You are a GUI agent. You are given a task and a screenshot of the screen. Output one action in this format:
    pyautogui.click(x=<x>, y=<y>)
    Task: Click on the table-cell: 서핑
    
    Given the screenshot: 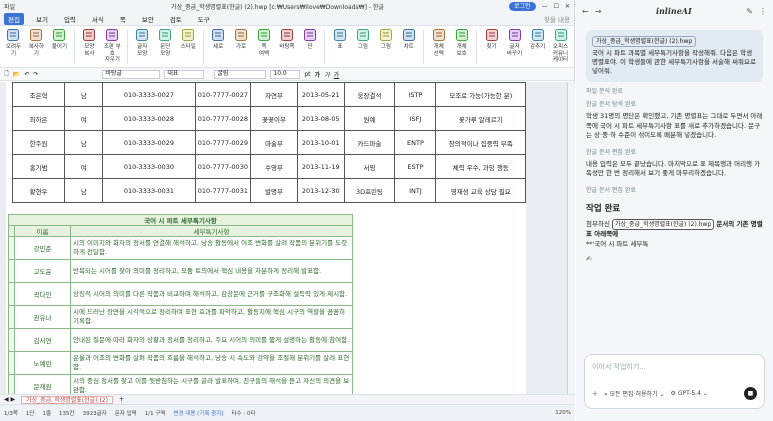 What is the action you would take?
    pyautogui.click(x=369, y=166)
    